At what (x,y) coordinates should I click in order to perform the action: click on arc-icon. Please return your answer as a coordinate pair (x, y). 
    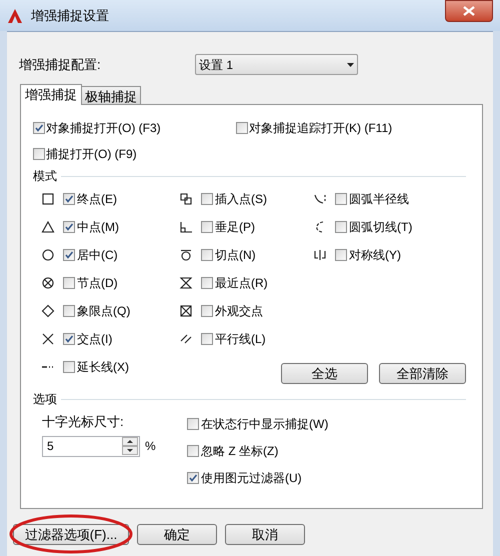
    Looking at the image, I should click on (320, 199).